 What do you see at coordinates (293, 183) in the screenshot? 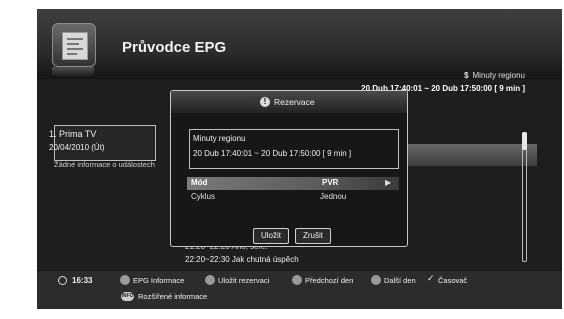
I see `mode-selector-row` at bounding box center [293, 183].